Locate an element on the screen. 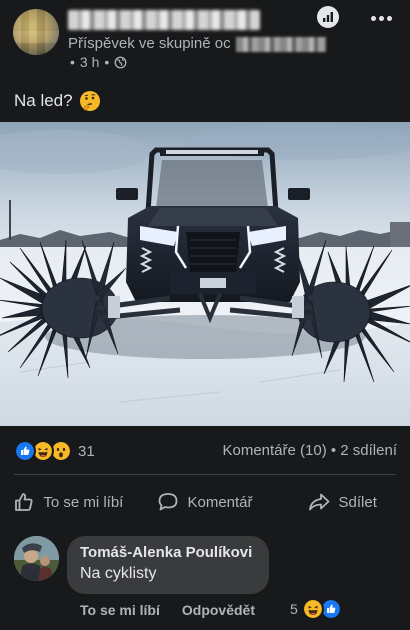 This screenshot has width=410, height=630. post-actions: To se mi líbí Komentář Sdílet is located at coordinates (205, 502).